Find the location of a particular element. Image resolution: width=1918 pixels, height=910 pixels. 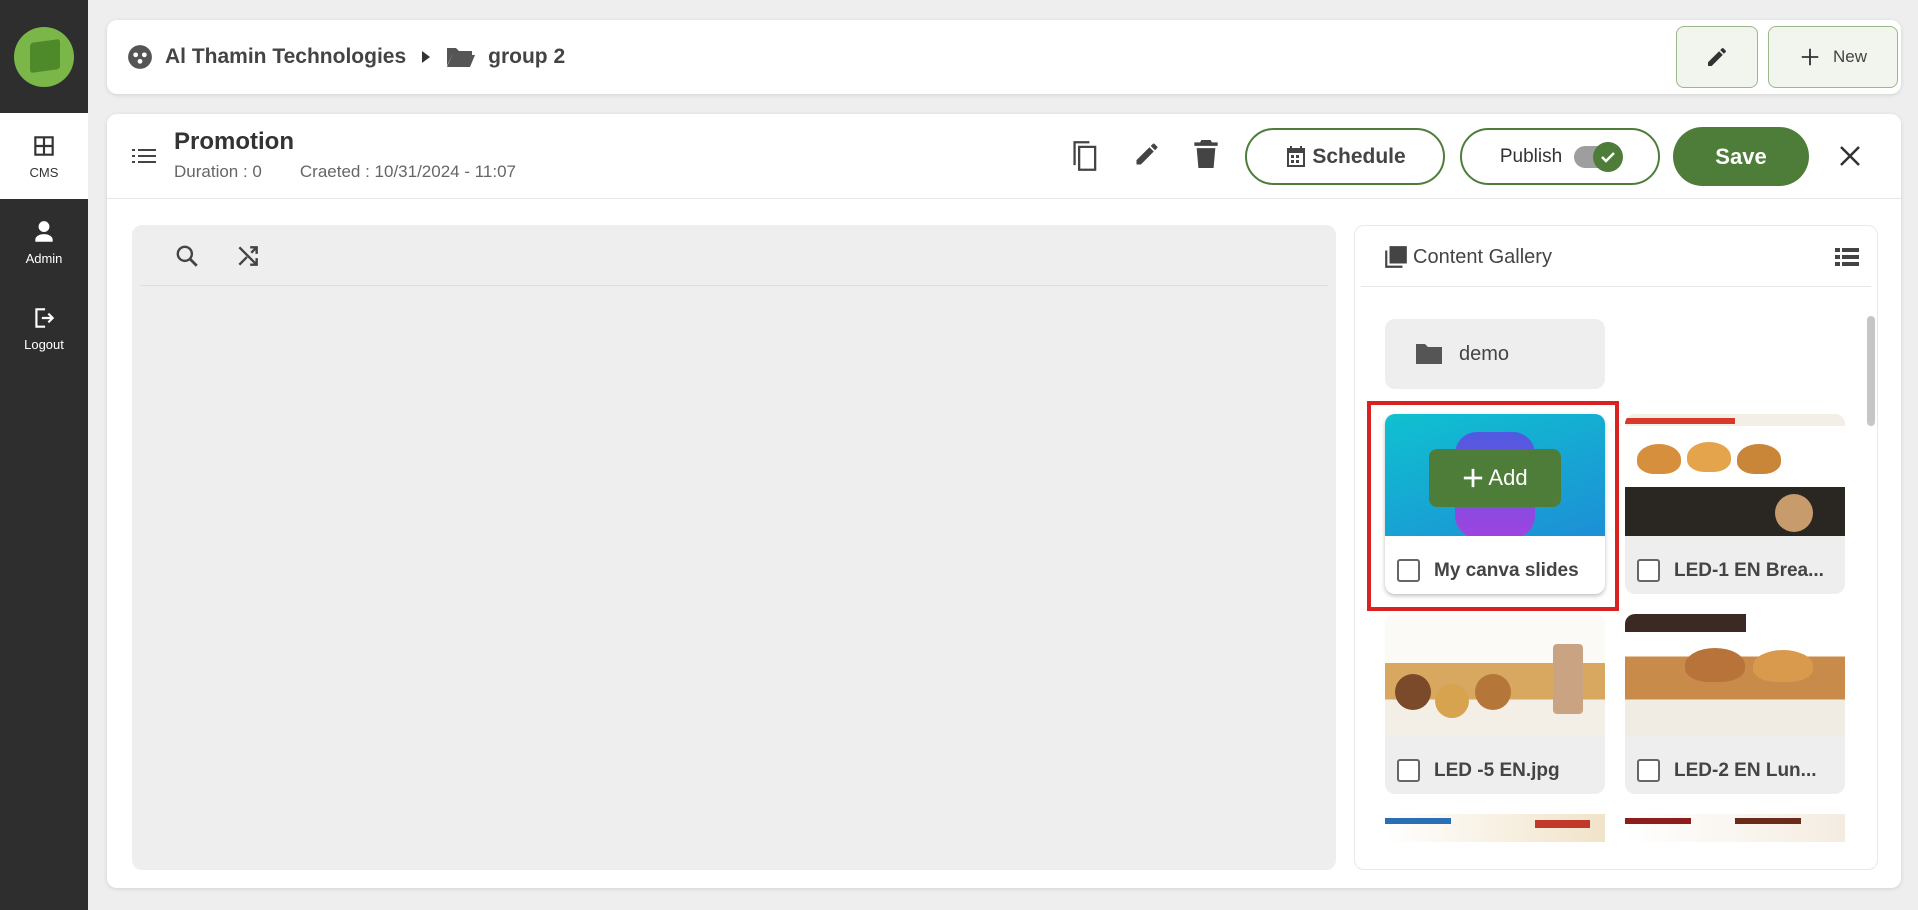

publish-switch is located at coordinates (1599, 156).